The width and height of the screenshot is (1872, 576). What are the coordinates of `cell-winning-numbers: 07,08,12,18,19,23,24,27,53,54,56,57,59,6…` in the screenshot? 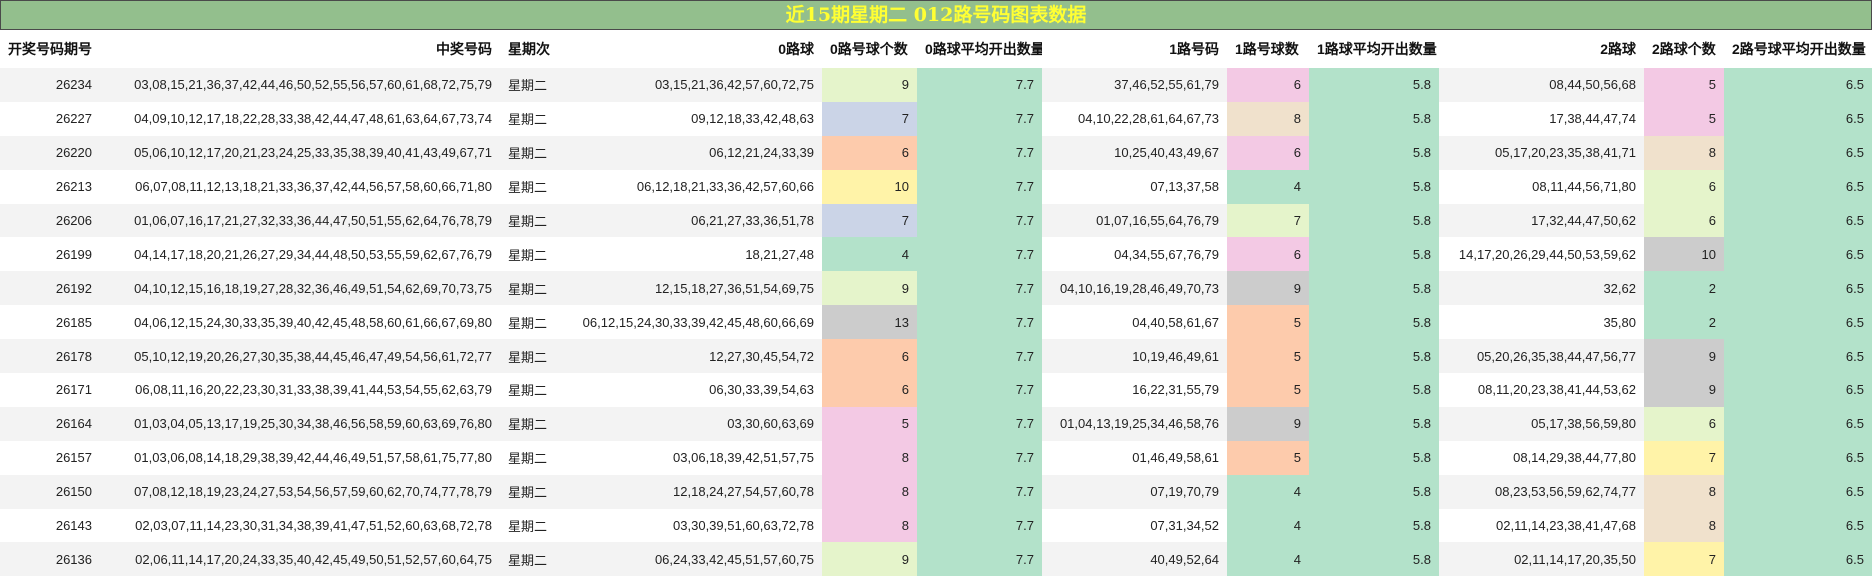 It's located at (300, 491).